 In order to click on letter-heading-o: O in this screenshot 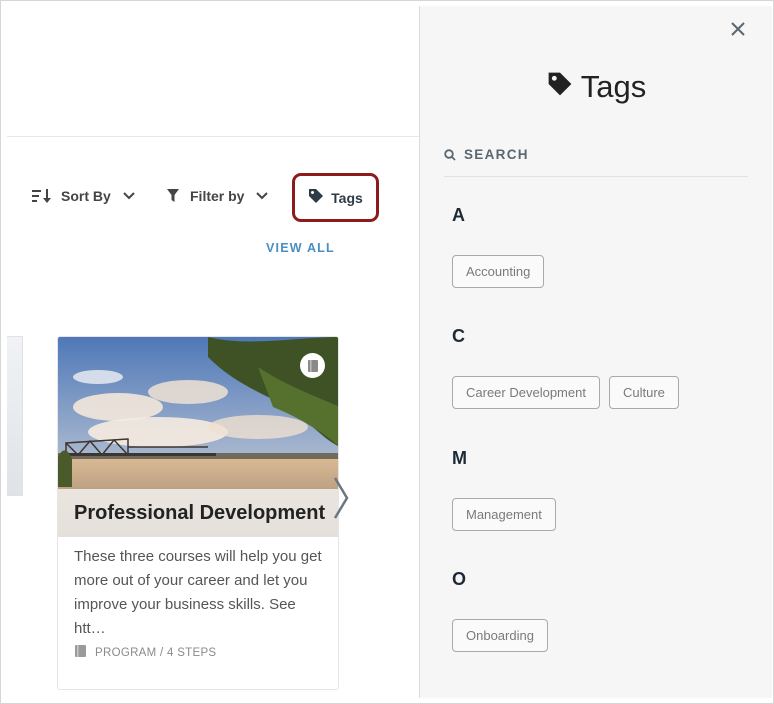, I will do `click(459, 579)`.